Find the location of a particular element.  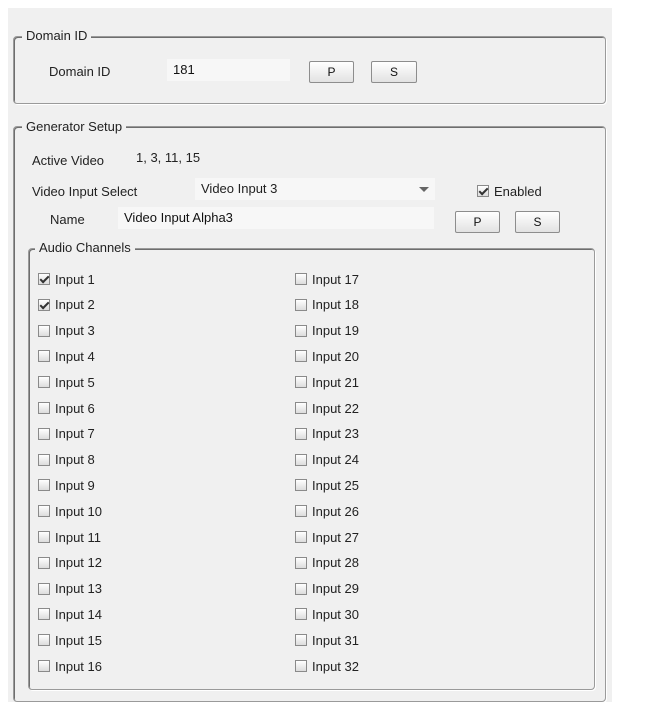

chevron-down-icon is located at coordinates (424, 189).